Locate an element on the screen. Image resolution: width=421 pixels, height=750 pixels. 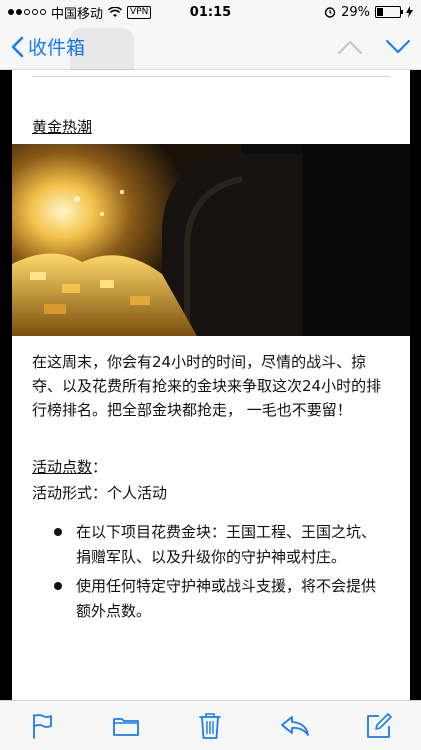
points-suffix: ： is located at coordinates (100, 467).